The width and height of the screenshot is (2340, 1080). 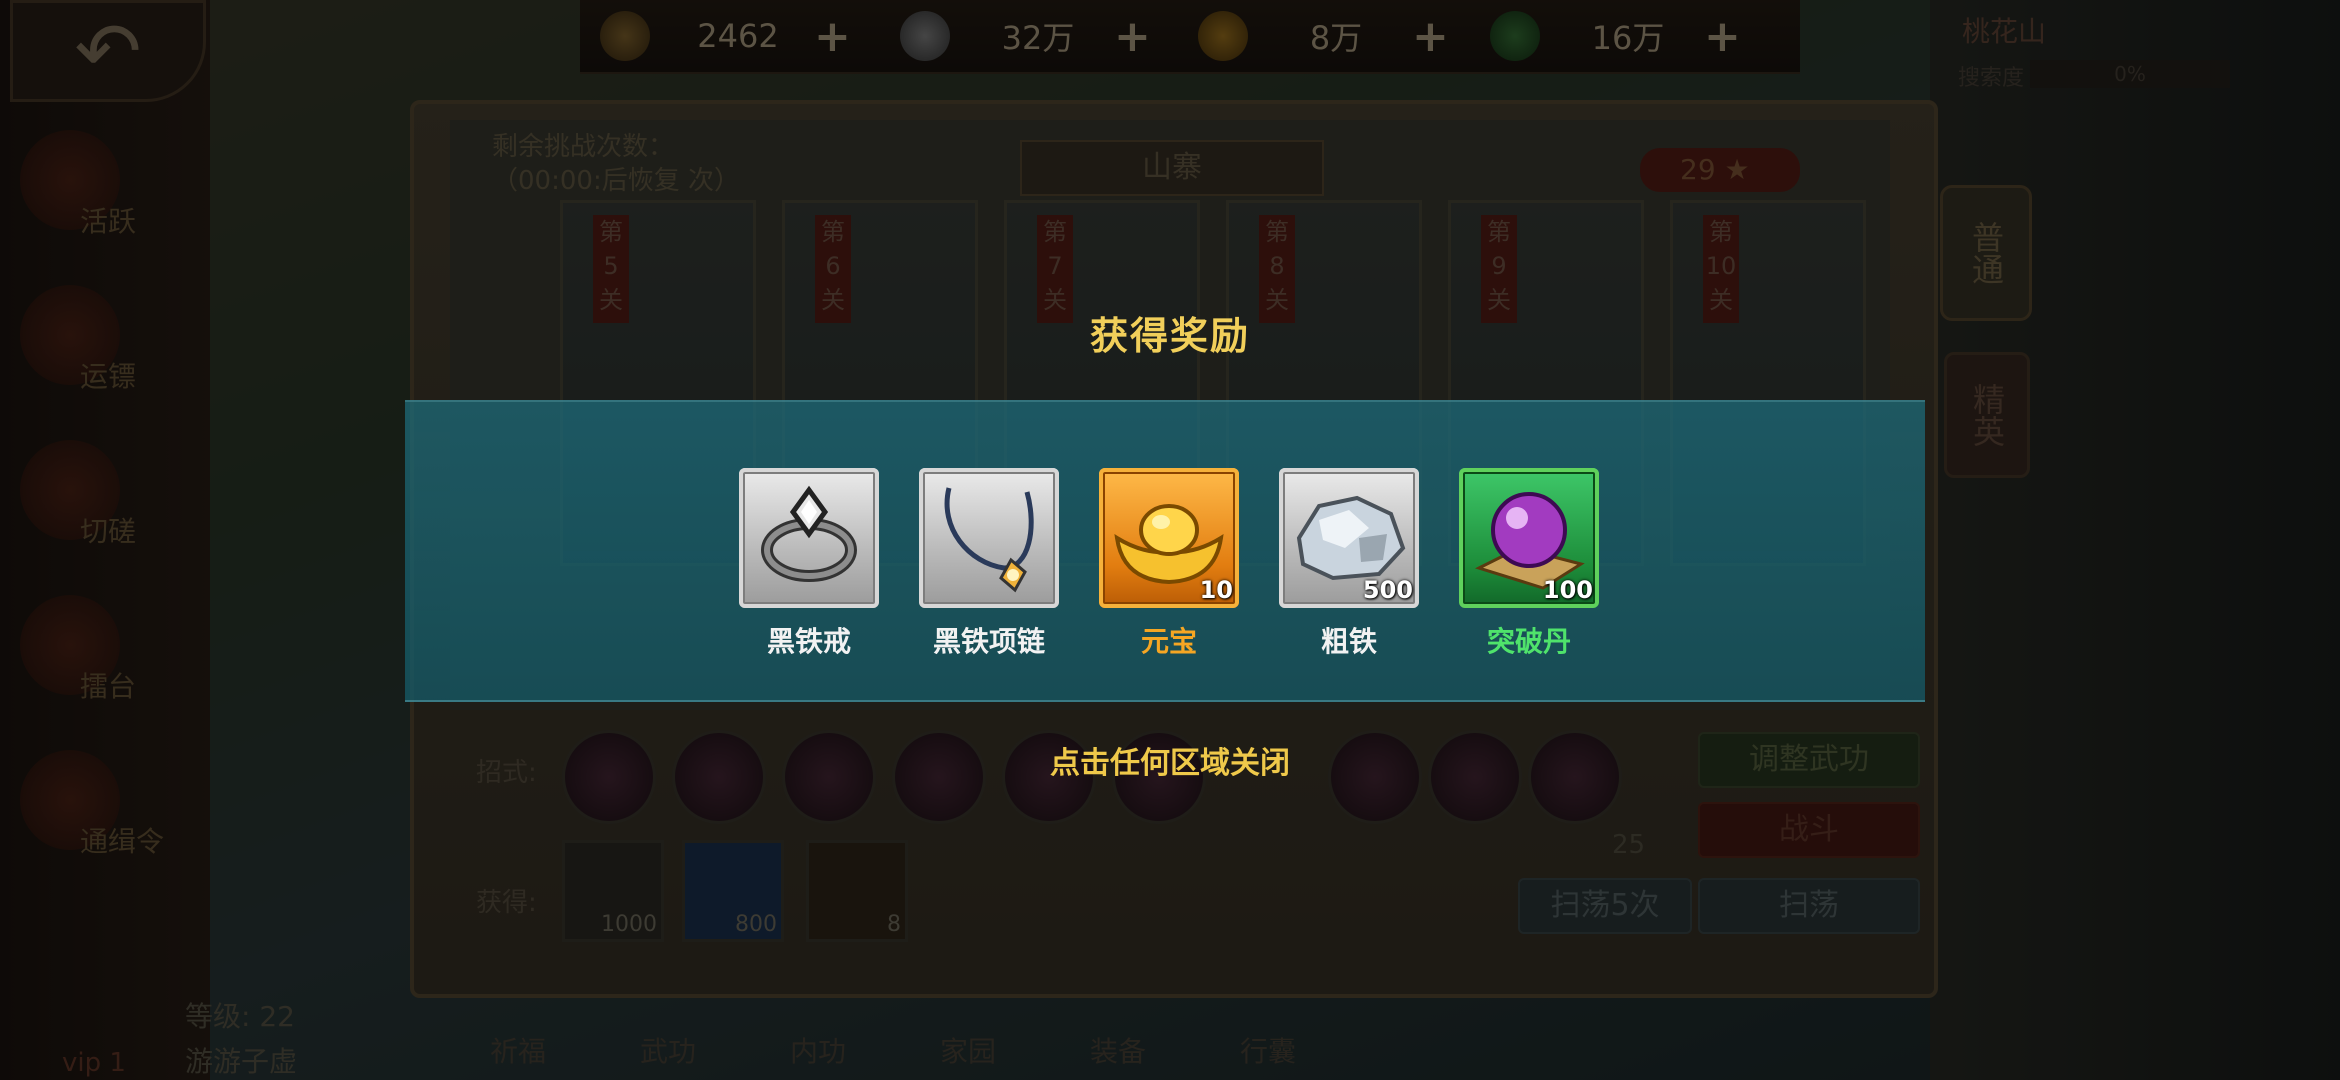 I want to click on reward-item-gold-ingot: 10, so click(x=1169, y=538).